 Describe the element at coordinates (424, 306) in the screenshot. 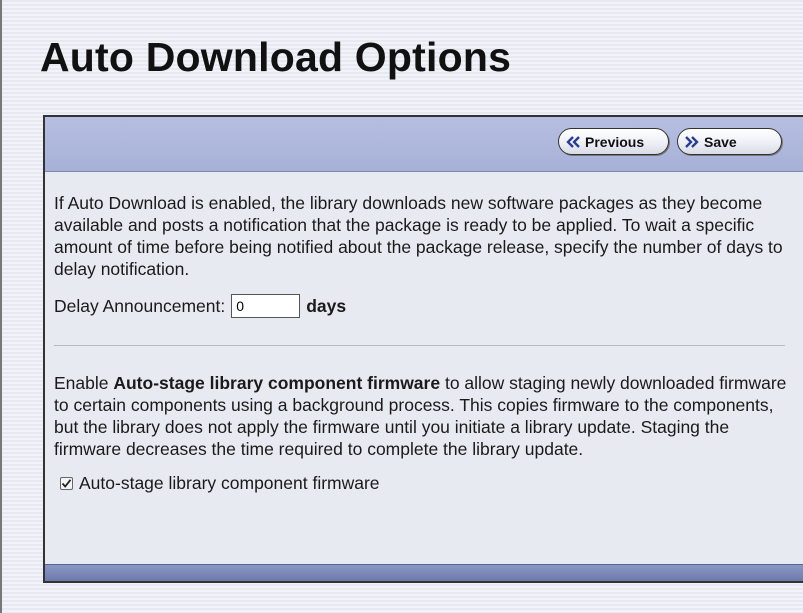

I see `delay-announcement-row: Delay Announcement: days` at that location.